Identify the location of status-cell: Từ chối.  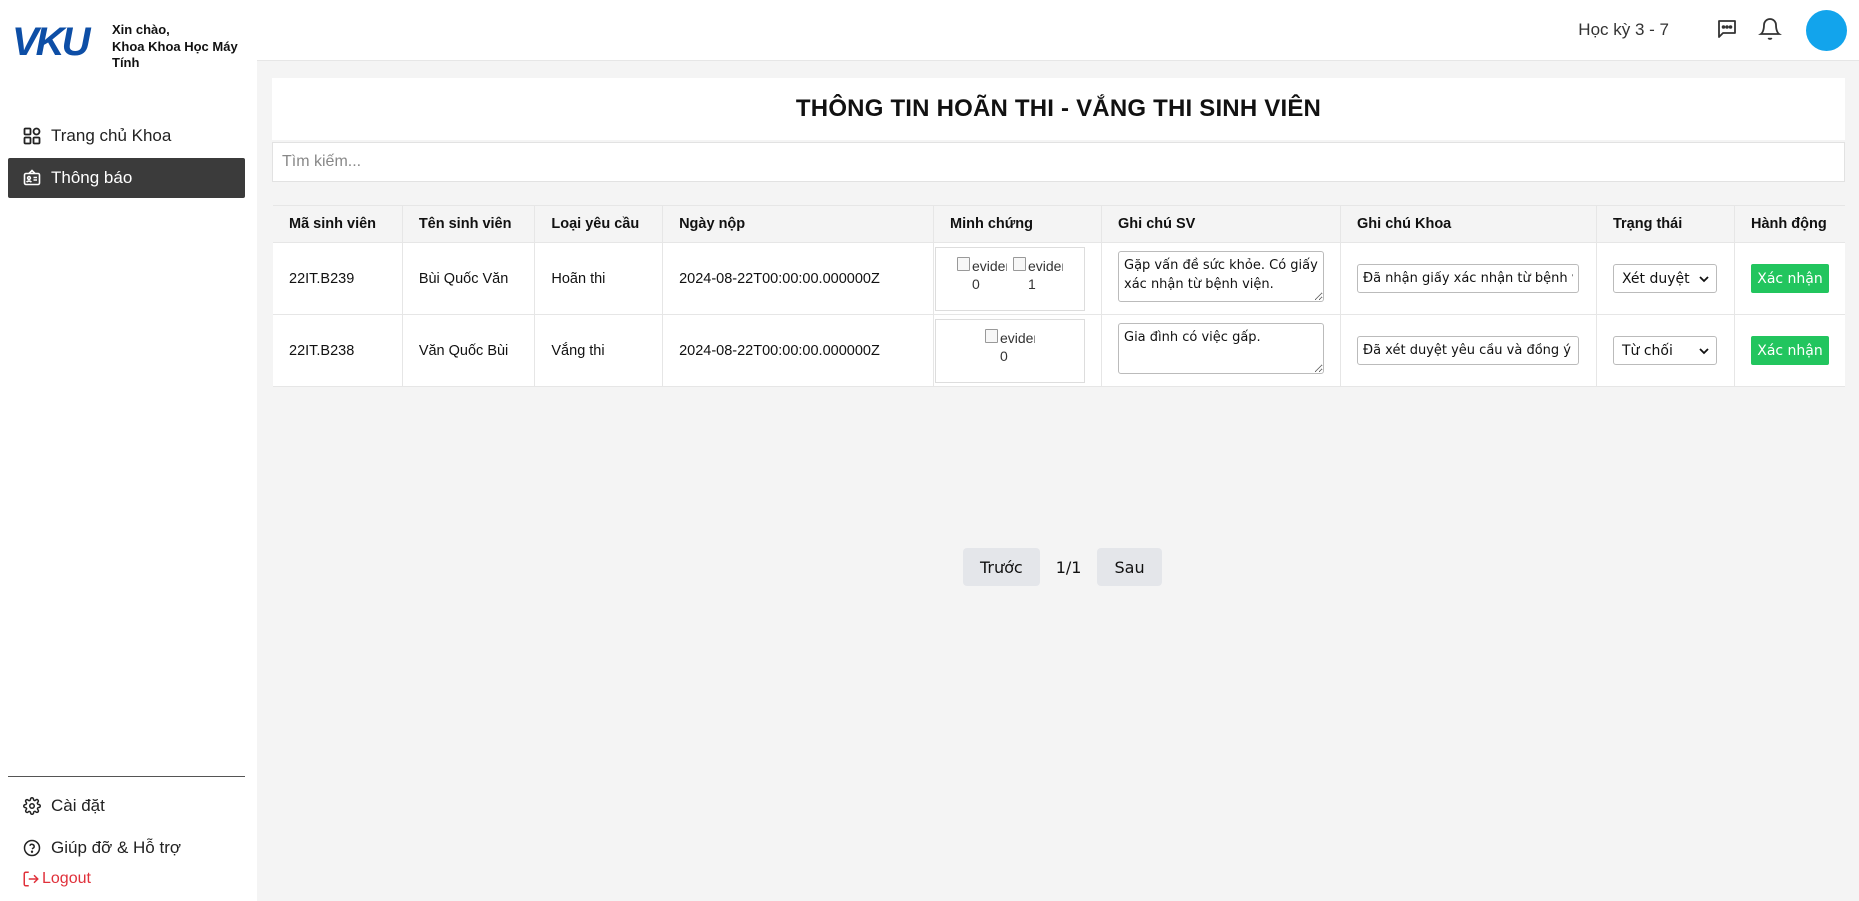
(1665, 350).